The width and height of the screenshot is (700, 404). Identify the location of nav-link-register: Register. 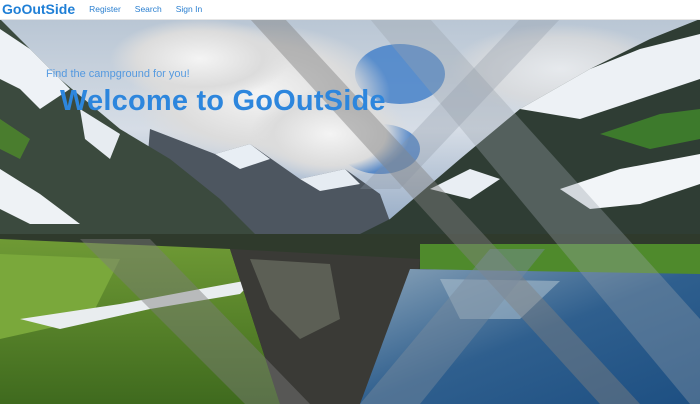
(105, 9).